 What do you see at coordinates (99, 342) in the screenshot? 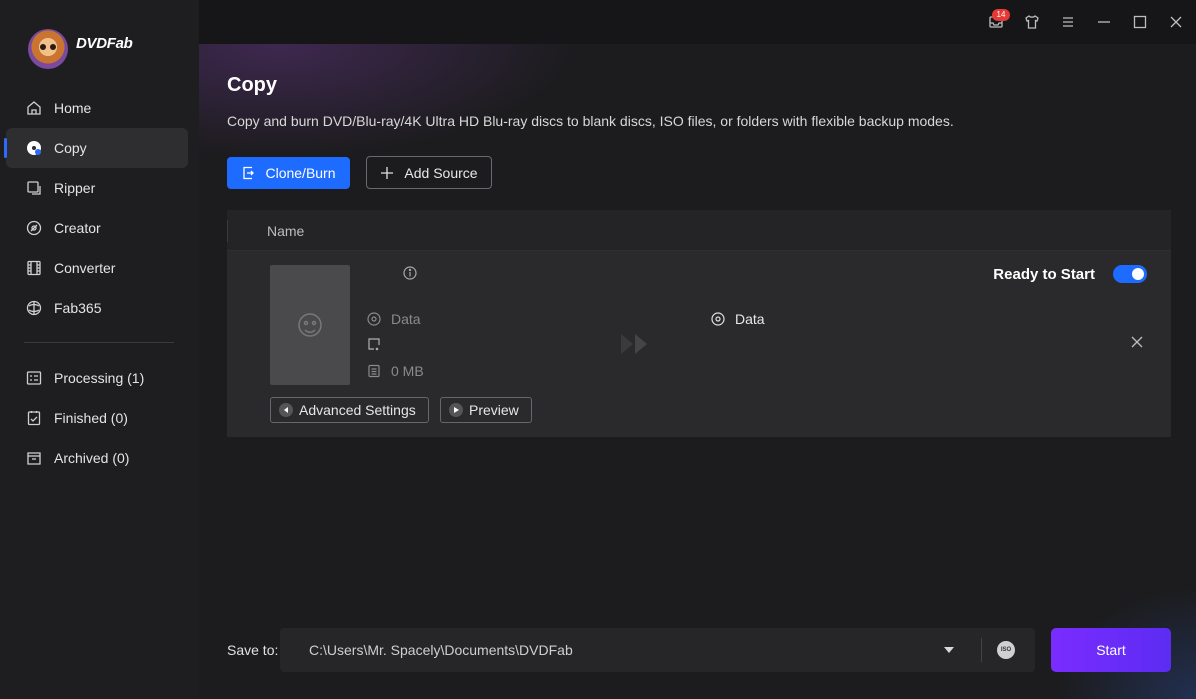
I see `sidebar-divider` at bounding box center [99, 342].